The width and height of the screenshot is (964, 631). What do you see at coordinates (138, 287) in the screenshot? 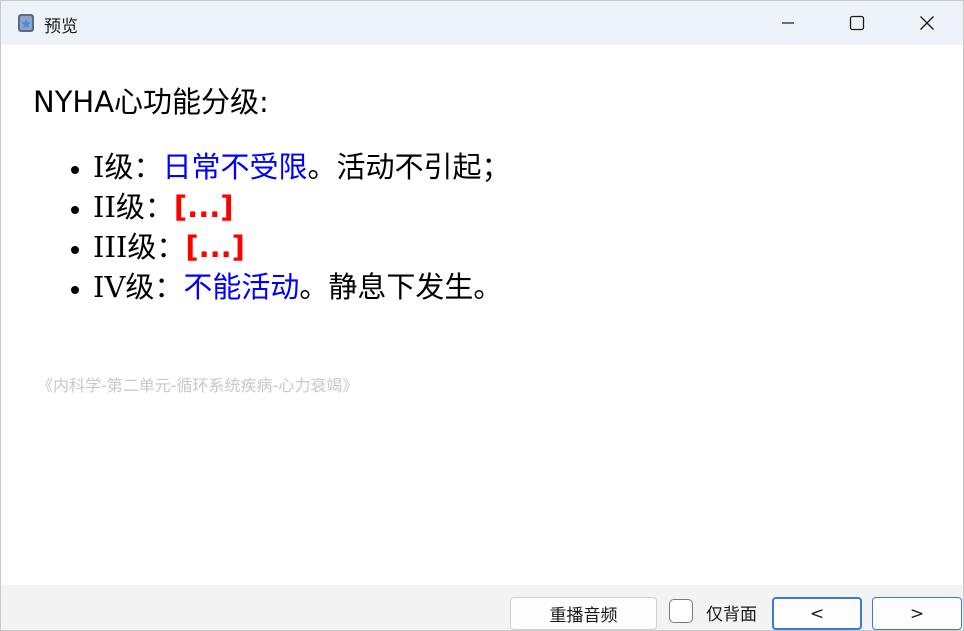
I see `grade-label: IV级：` at bounding box center [138, 287].